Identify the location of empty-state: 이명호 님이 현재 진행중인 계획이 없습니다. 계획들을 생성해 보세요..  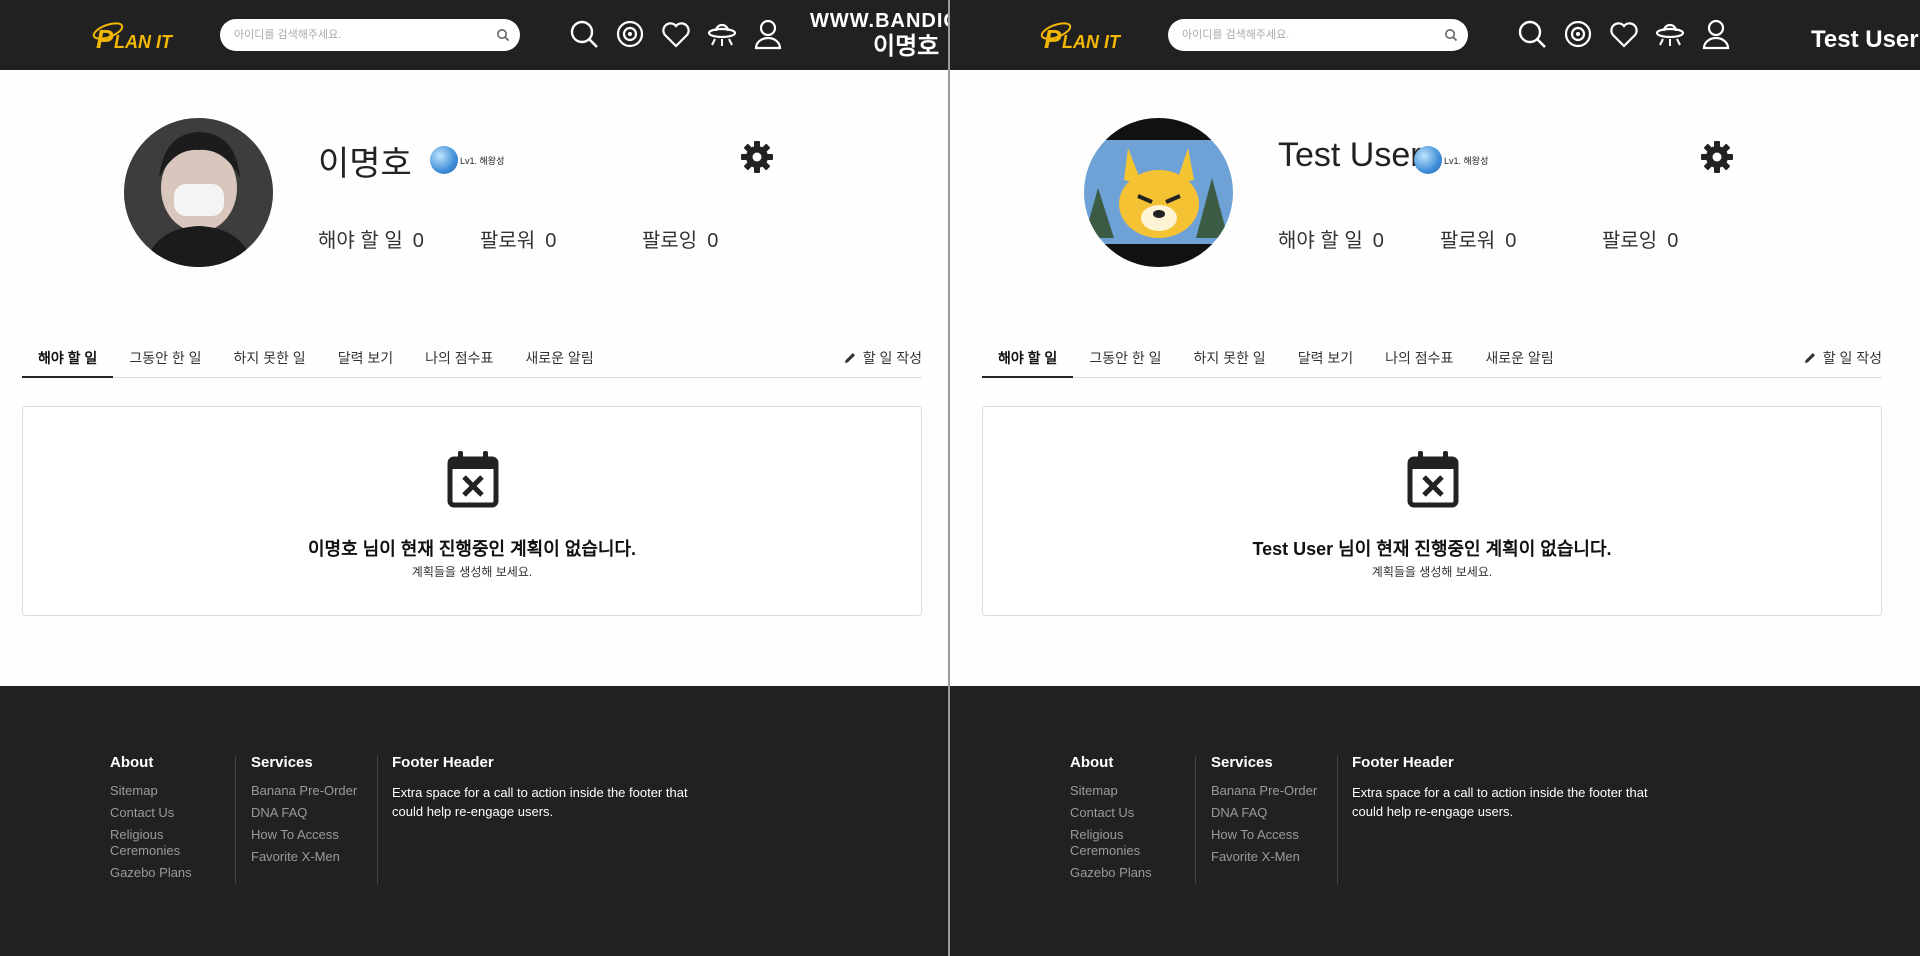
(472, 511).